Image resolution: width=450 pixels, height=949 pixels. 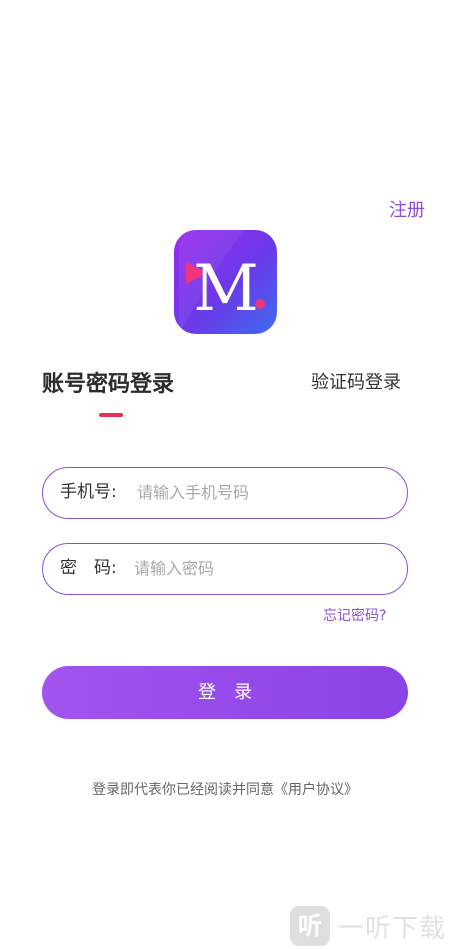 What do you see at coordinates (356, 383) in the screenshot?
I see `tab-code-login: 验证码登录` at bounding box center [356, 383].